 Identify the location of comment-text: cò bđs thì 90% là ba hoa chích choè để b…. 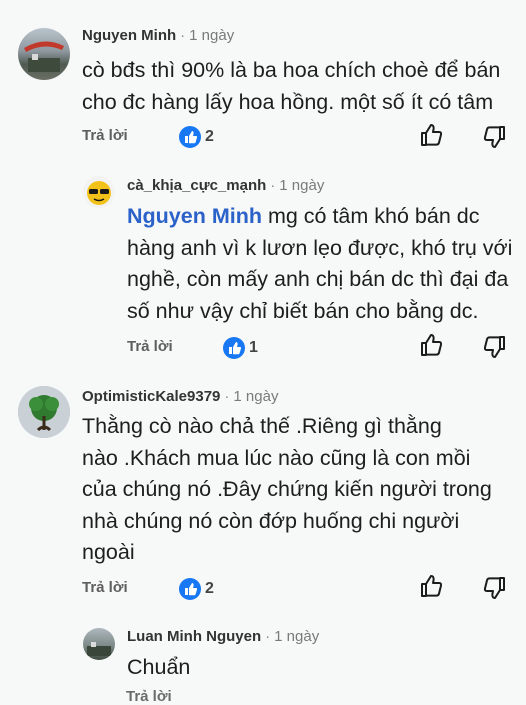
(291, 86).